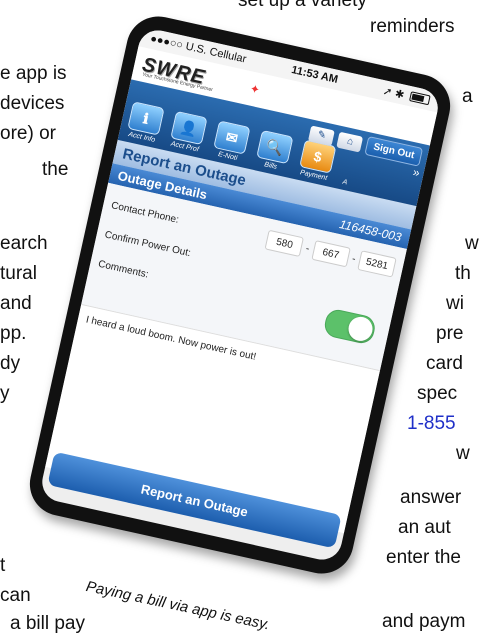  I want to click on nav-label: Bills, so click(270, 166).